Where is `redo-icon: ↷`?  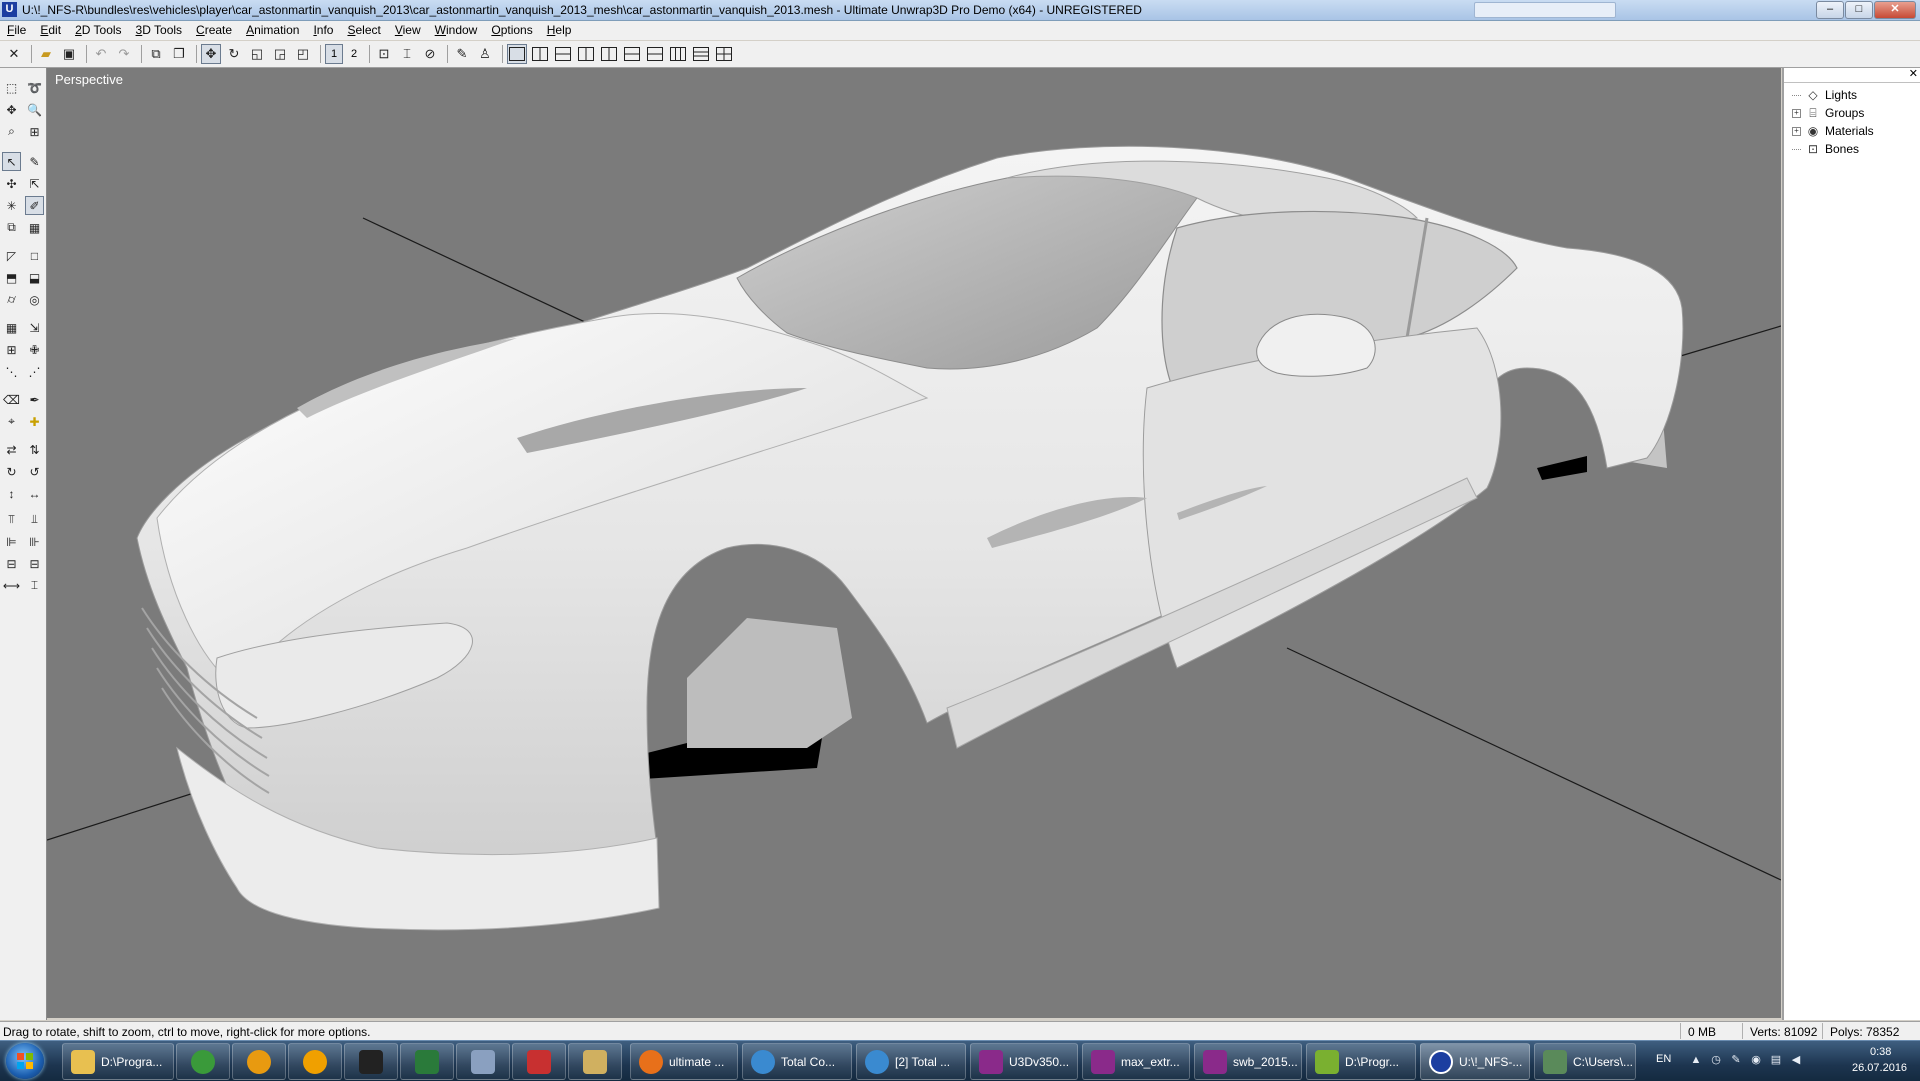 redo-icon: ↷ is located at coordinates (124, 54).